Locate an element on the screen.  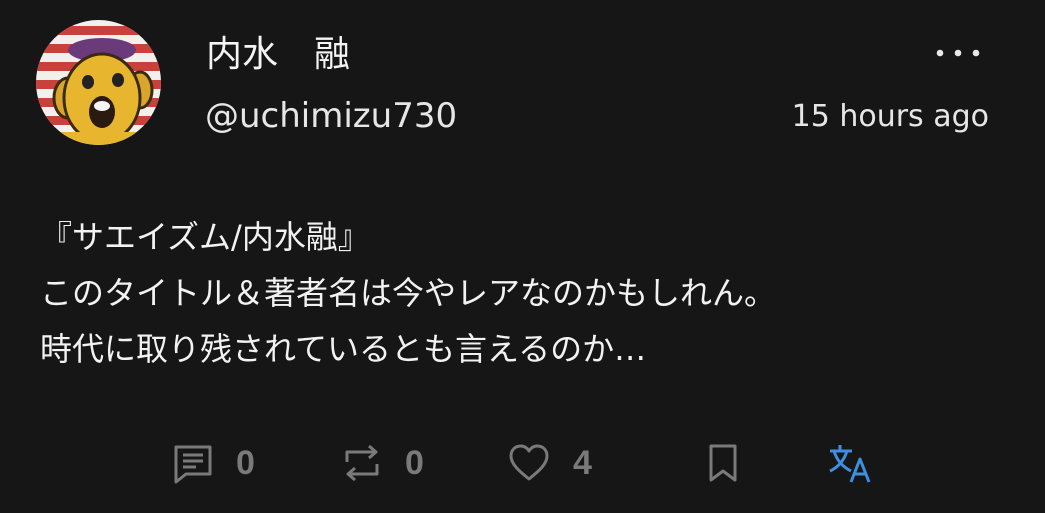
reply-button: 0 is located at coordinates (213, 463).